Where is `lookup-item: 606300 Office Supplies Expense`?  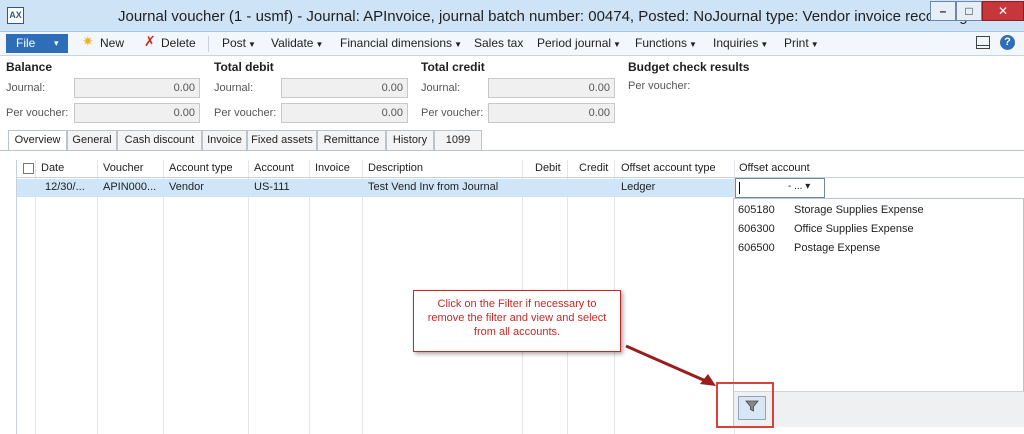
lookup-item: 606300 Office Supplies Expense is located at coordinates (826, 229).